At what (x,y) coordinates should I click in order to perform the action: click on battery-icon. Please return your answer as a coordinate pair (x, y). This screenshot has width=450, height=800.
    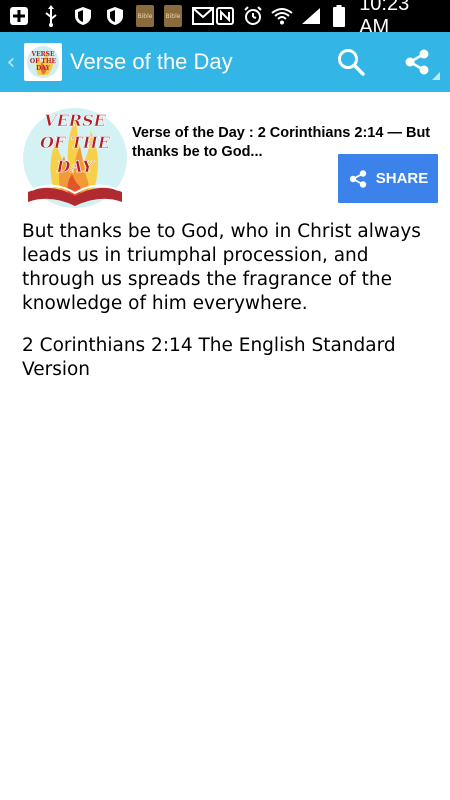
    Looking at the image, I should click on (340, 16).